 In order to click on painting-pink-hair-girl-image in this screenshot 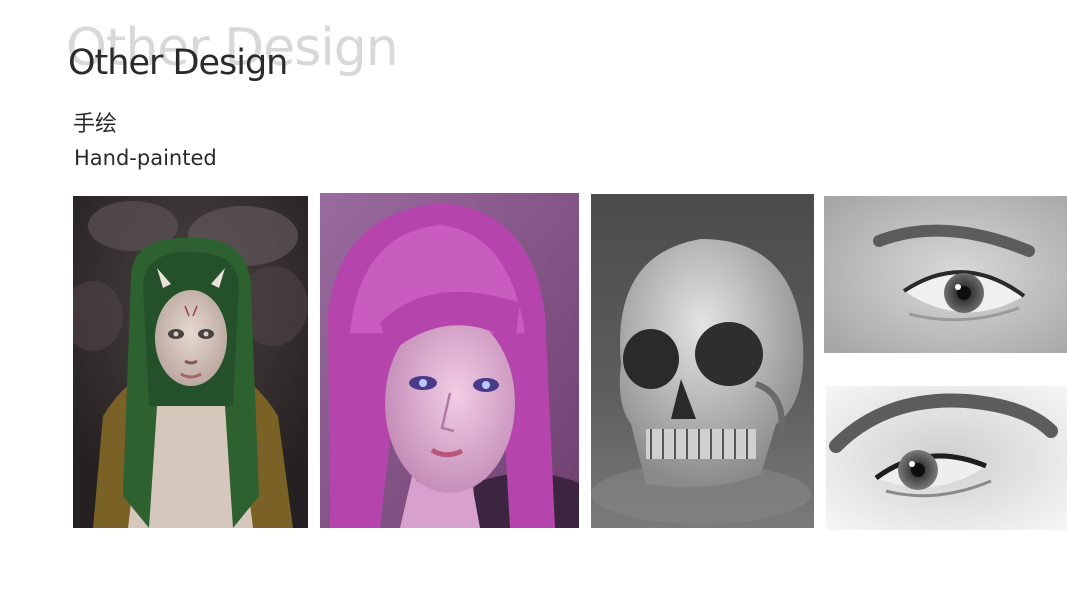, I will do `click(449, 360)`.